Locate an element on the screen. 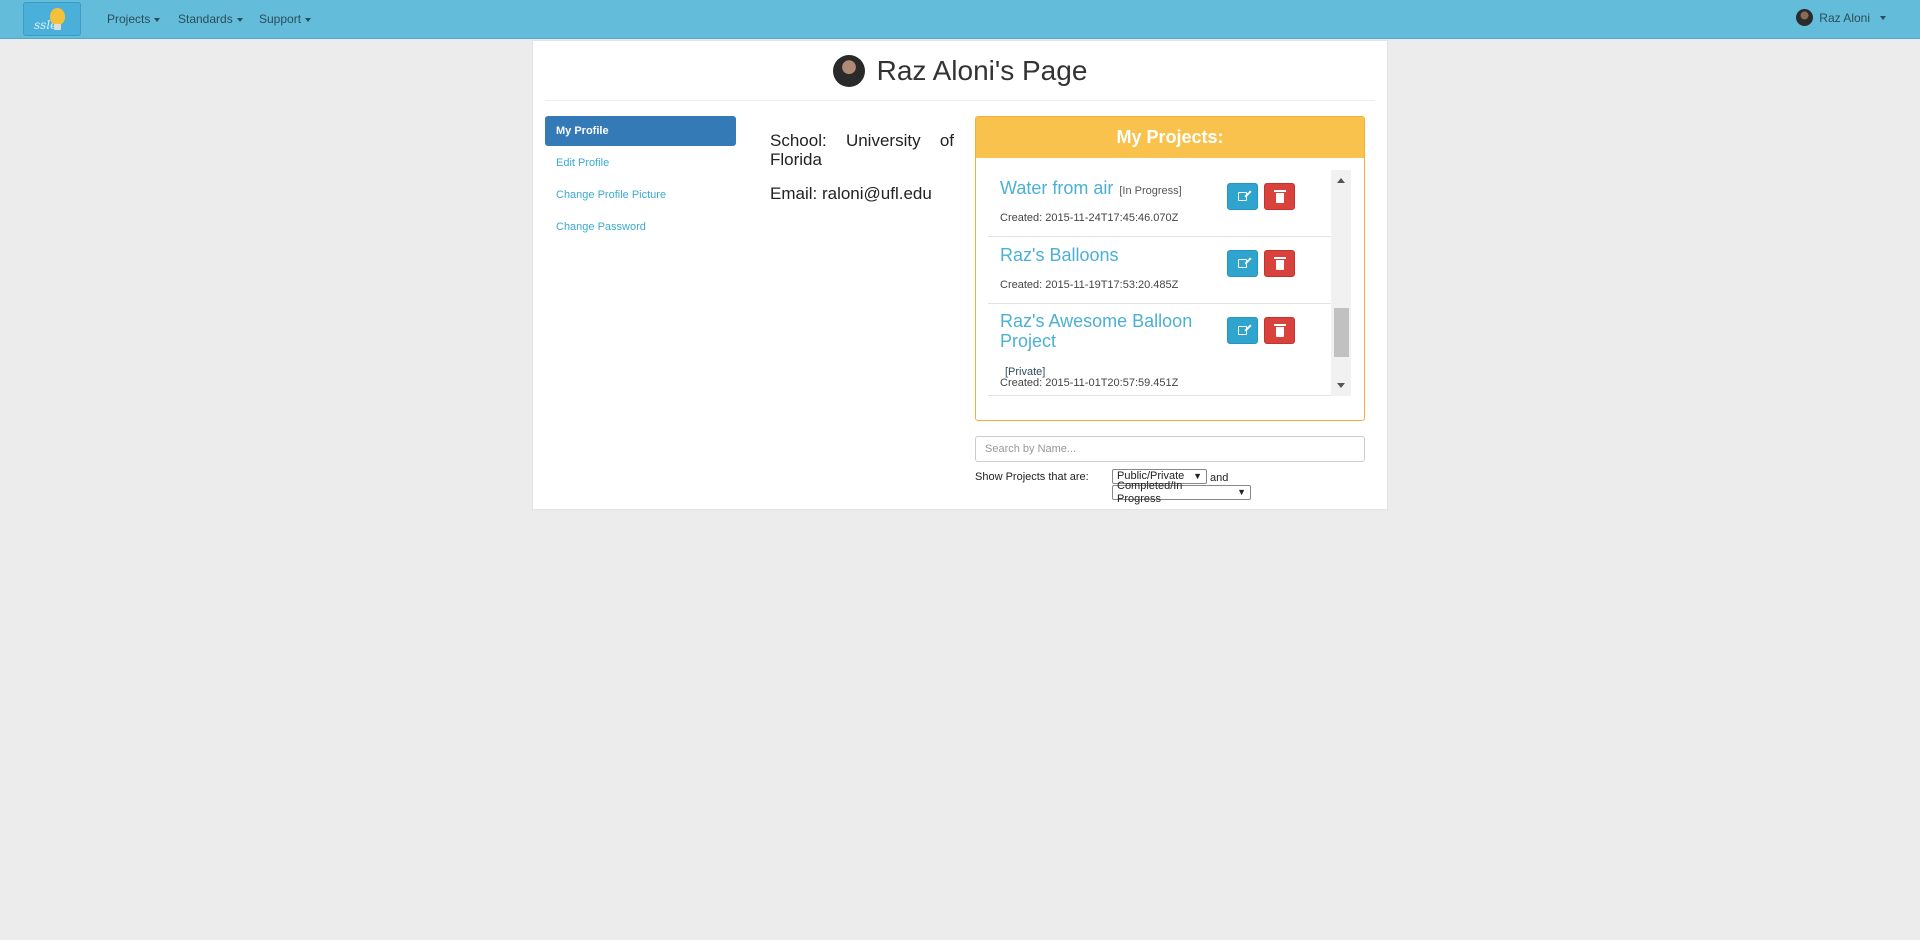  user-name: Raz Aloni is located at coordinates (1844, 17).